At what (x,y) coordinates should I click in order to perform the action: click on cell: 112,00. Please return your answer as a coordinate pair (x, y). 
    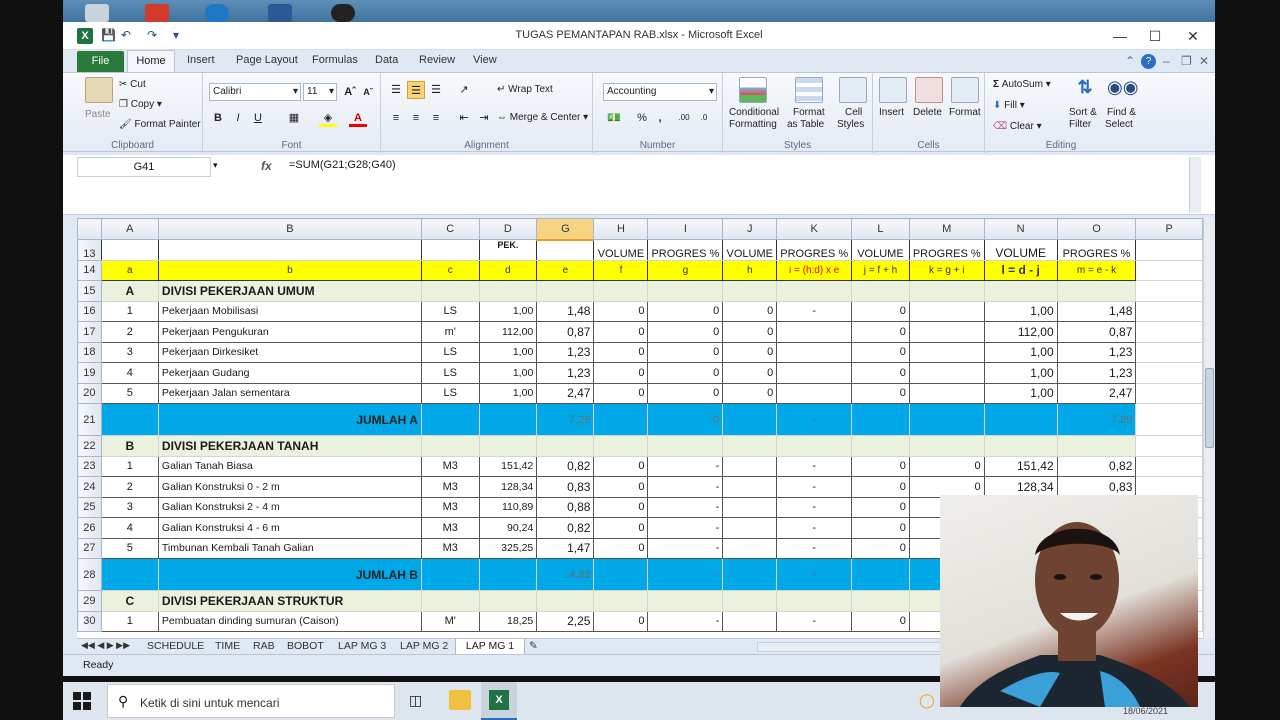
    Looking at the image, I should click on (508, 332).